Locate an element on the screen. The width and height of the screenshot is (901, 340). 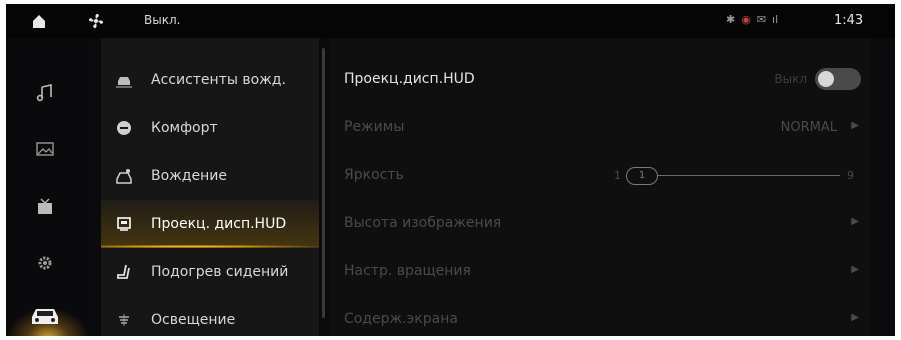
menu-item-label: Комфорт is located at coordinates (184, 128).